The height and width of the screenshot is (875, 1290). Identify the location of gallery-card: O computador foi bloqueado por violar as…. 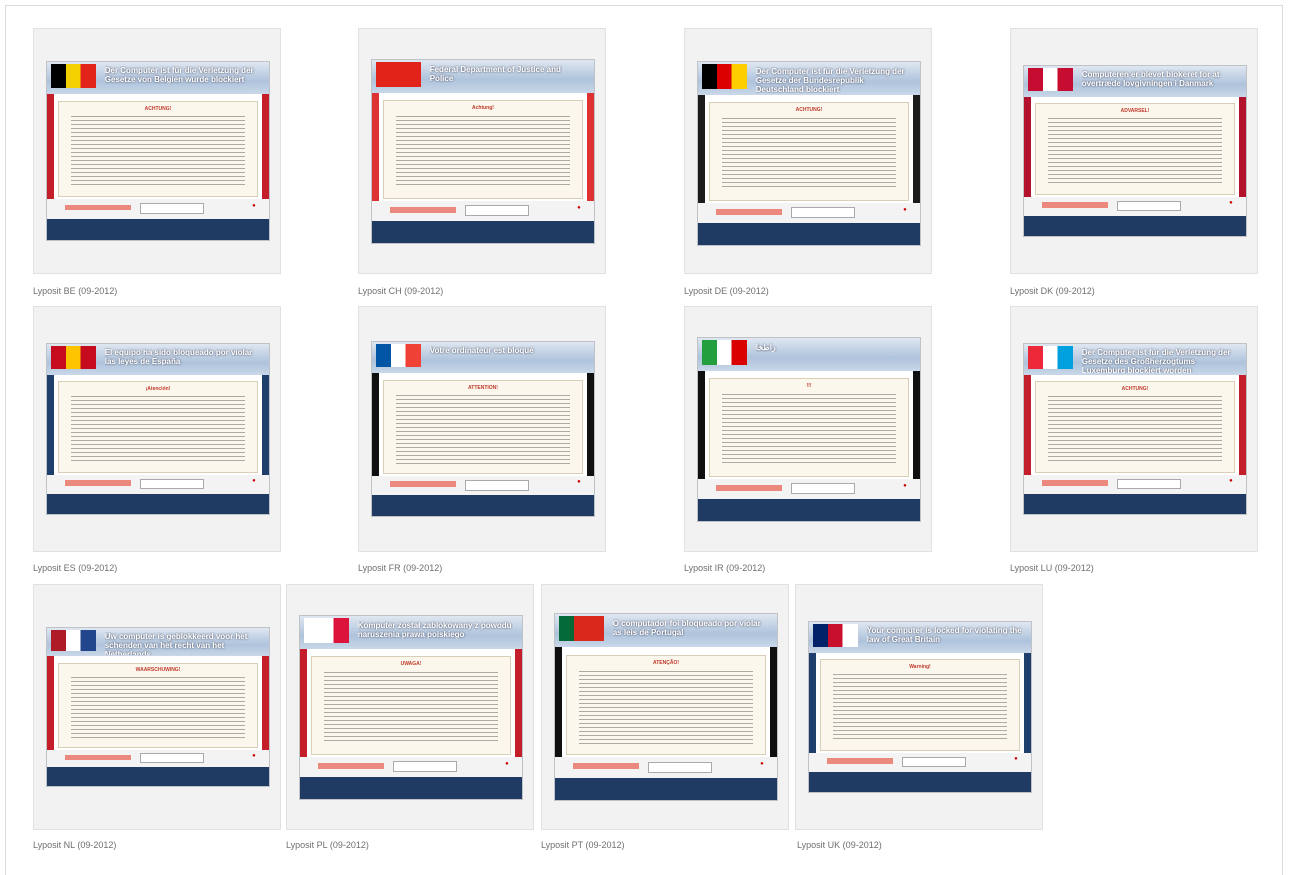
(665, 707).